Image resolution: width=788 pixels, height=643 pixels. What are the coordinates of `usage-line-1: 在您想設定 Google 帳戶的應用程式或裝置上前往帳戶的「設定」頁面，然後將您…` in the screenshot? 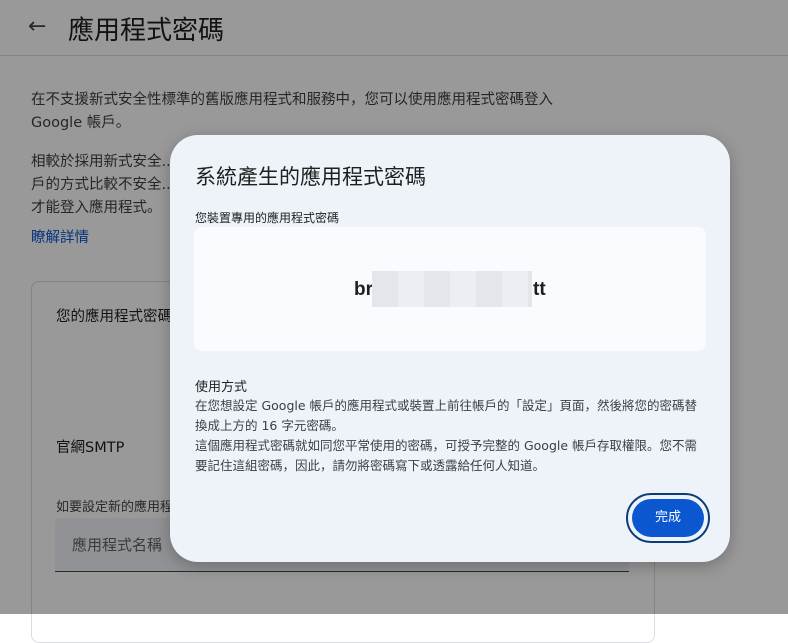 It's located at (446, 415).